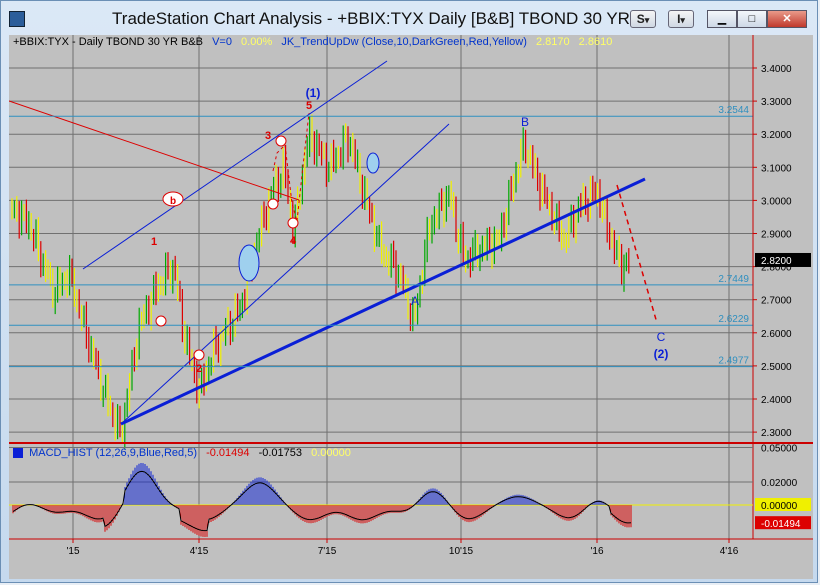 This screenshot has width=820, height=585. I want to click on wave-label: 4, so click(293, 241).